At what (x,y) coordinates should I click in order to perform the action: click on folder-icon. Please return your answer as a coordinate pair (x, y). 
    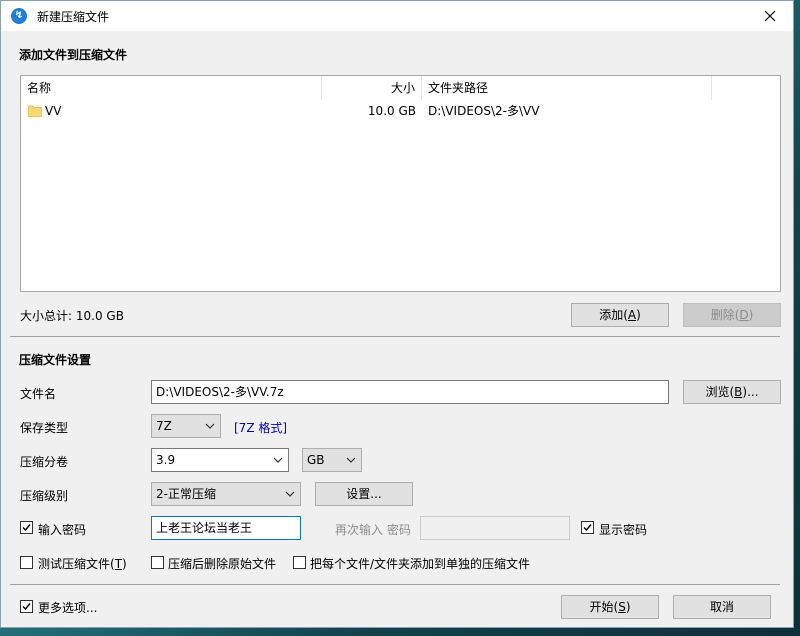
    Looking at the image, I should click on (35, 111).